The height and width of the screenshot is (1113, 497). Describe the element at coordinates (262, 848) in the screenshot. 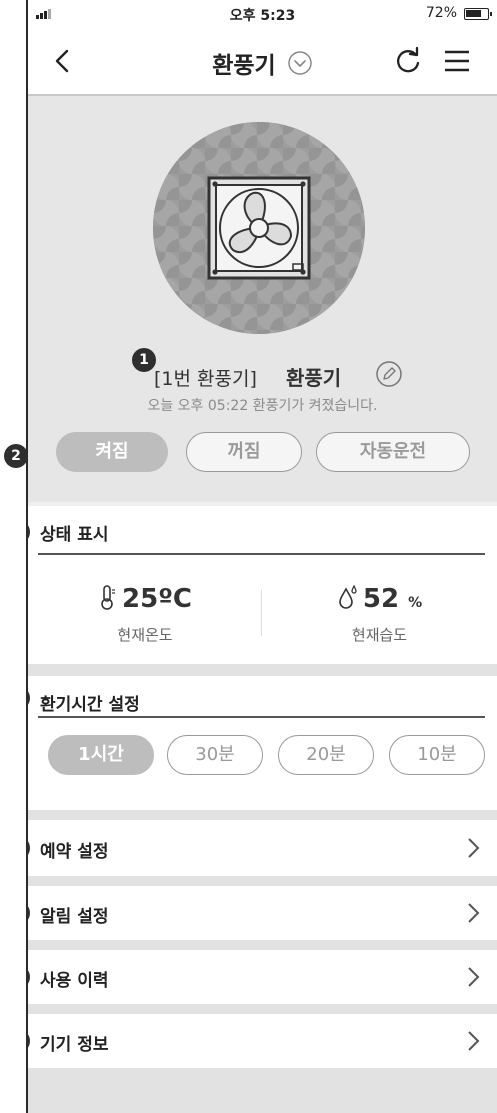

I see `menu-row-schedule: 예약 설정 5` at that location.